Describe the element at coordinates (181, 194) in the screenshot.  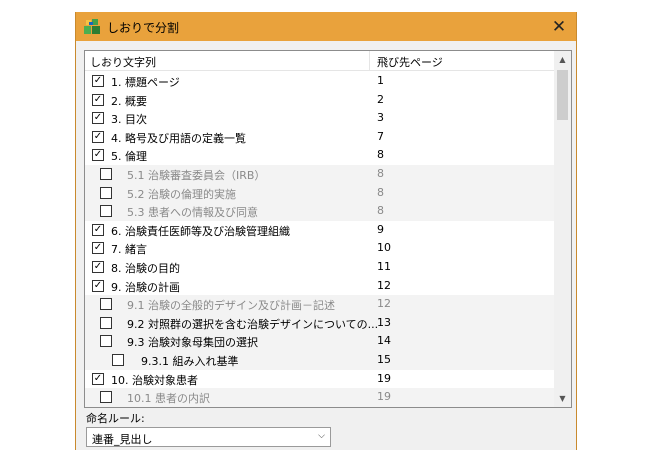
I see `bookmark-label: 5.2 治験の倫理的実施` at that location.